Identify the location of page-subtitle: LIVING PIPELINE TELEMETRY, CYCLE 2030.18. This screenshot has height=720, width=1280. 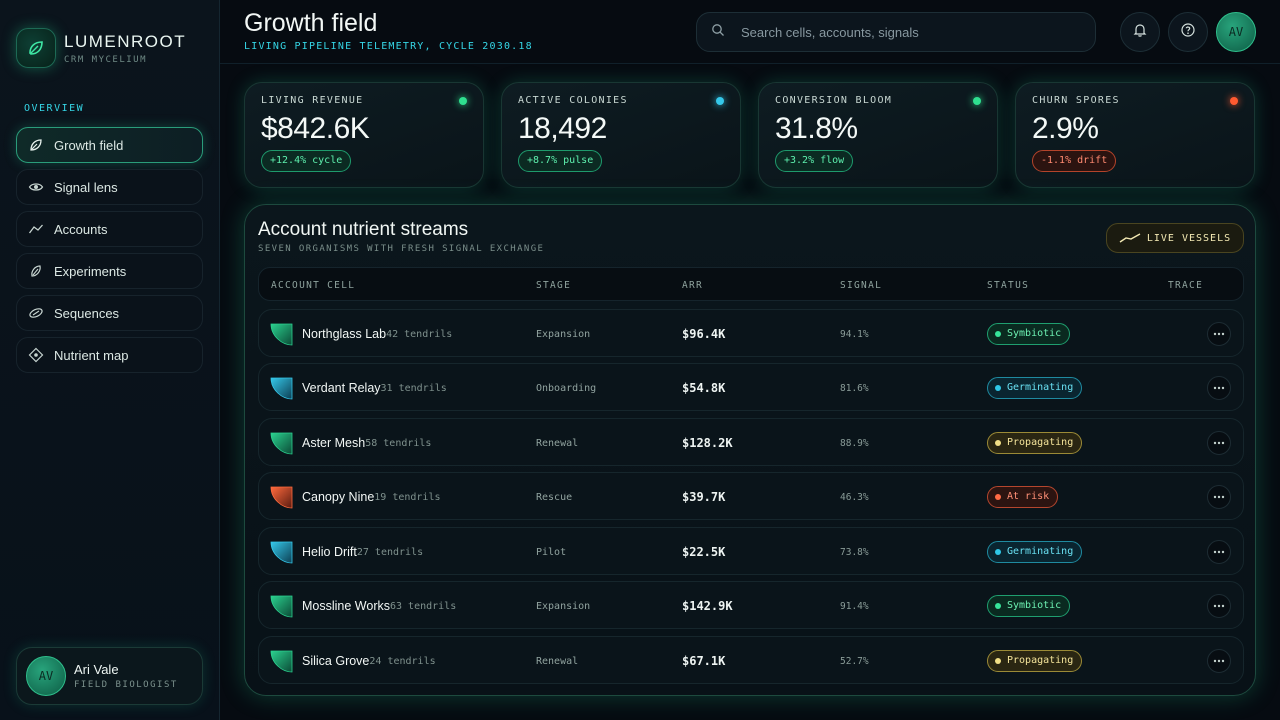
(388, 46).